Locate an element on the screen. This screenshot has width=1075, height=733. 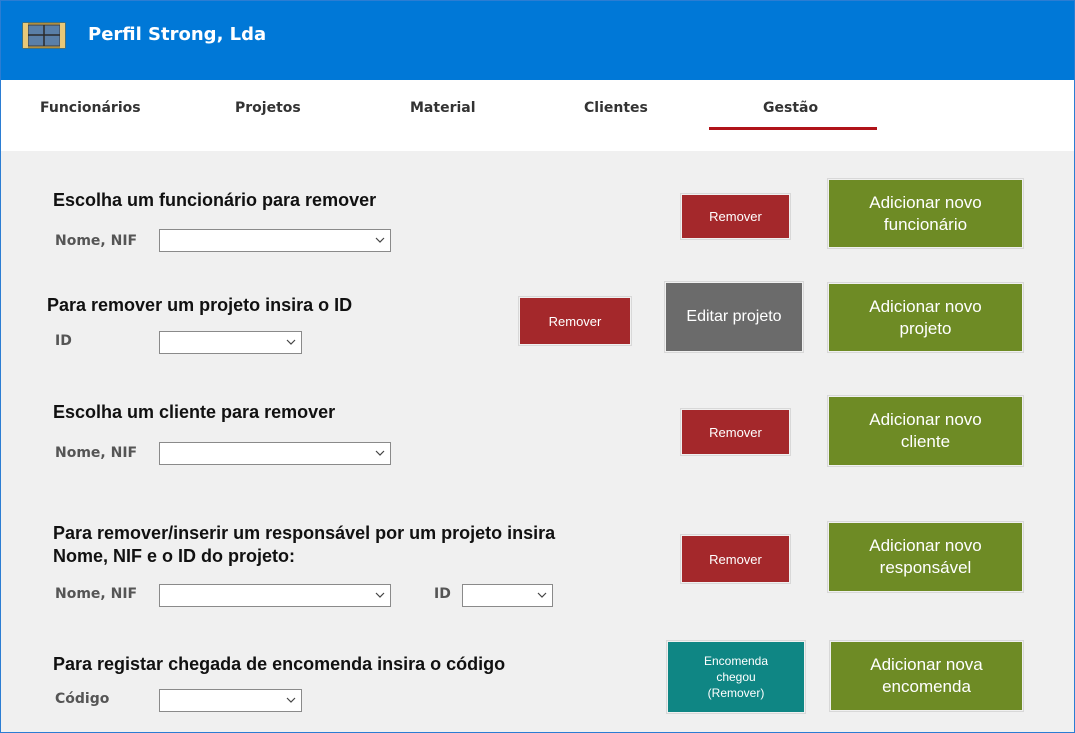
responsible-project-id-select is located at coordinates (507, 595).